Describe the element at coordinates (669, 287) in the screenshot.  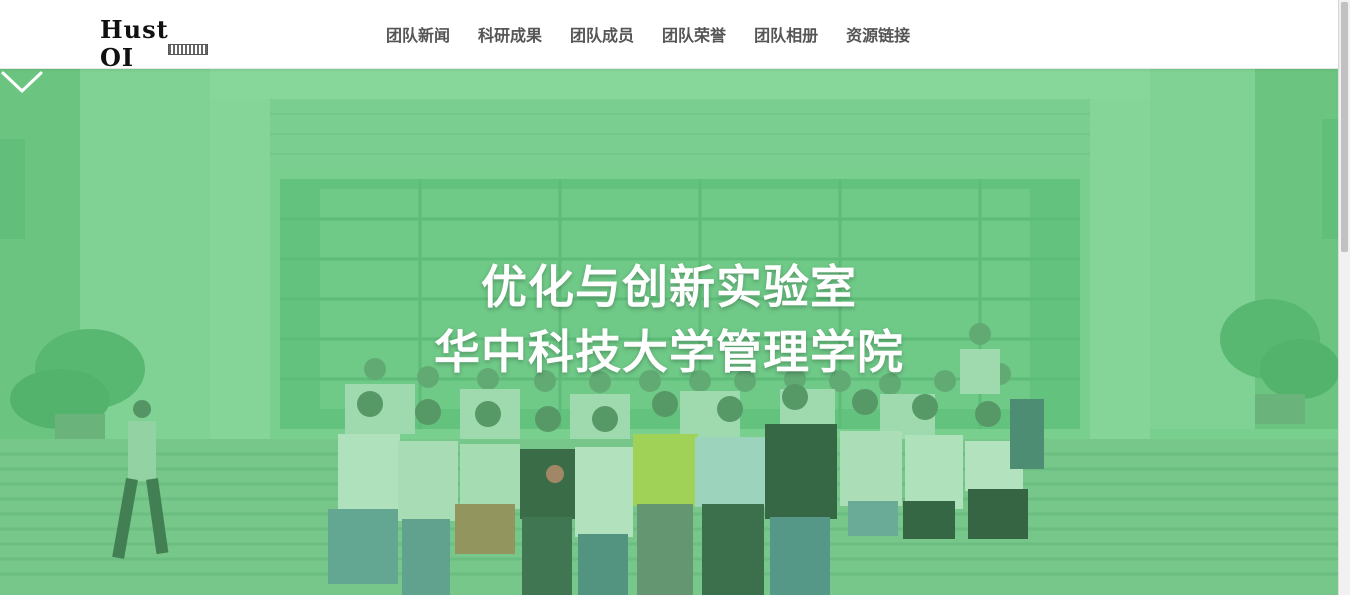
I see `hero-title-lab-name: 优化与创新实验室` at that location.